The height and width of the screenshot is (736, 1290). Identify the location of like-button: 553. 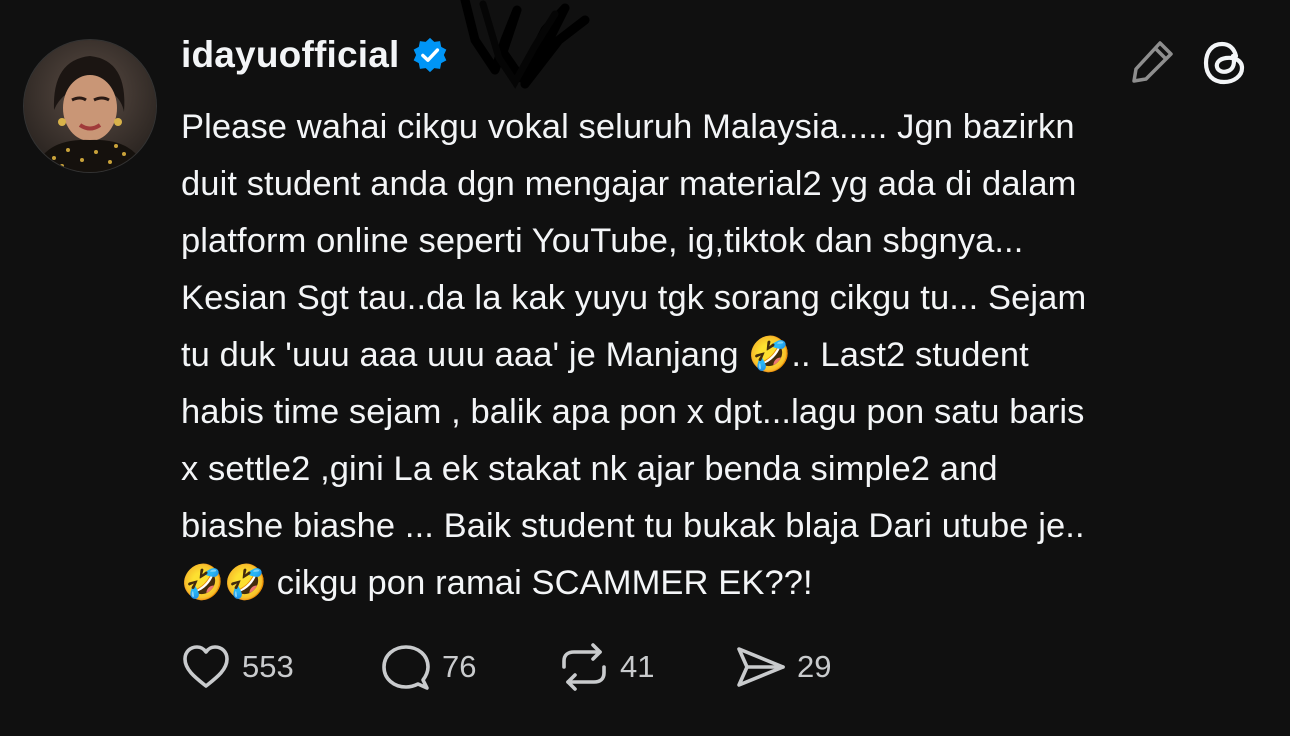
(236, 667).